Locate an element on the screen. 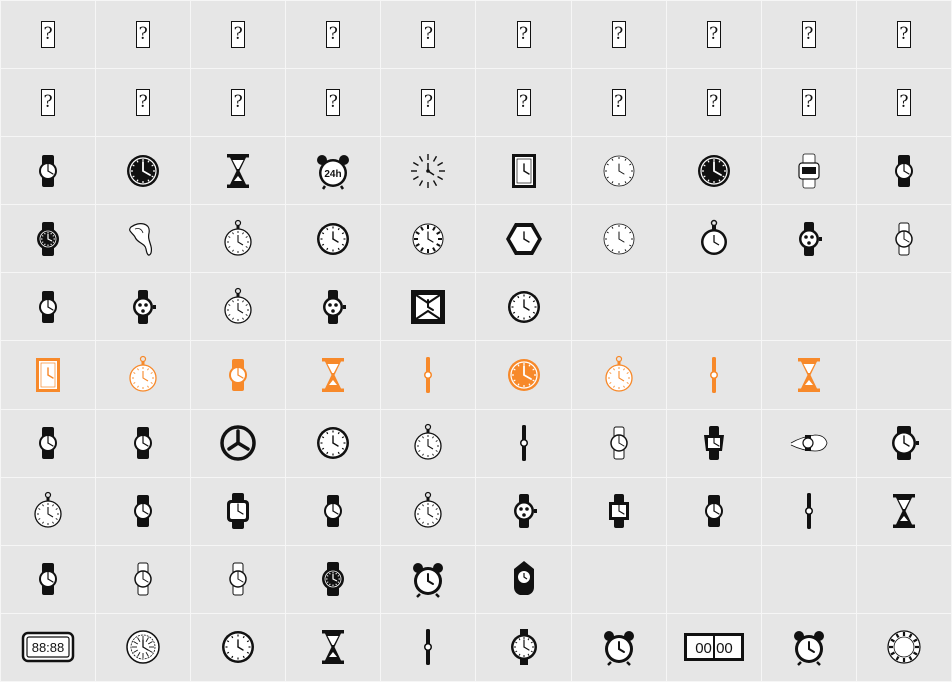 Image resolution: width=952 pixels, height=682 pixels. alarm-clock-icon is located at coordinates (618, 649).